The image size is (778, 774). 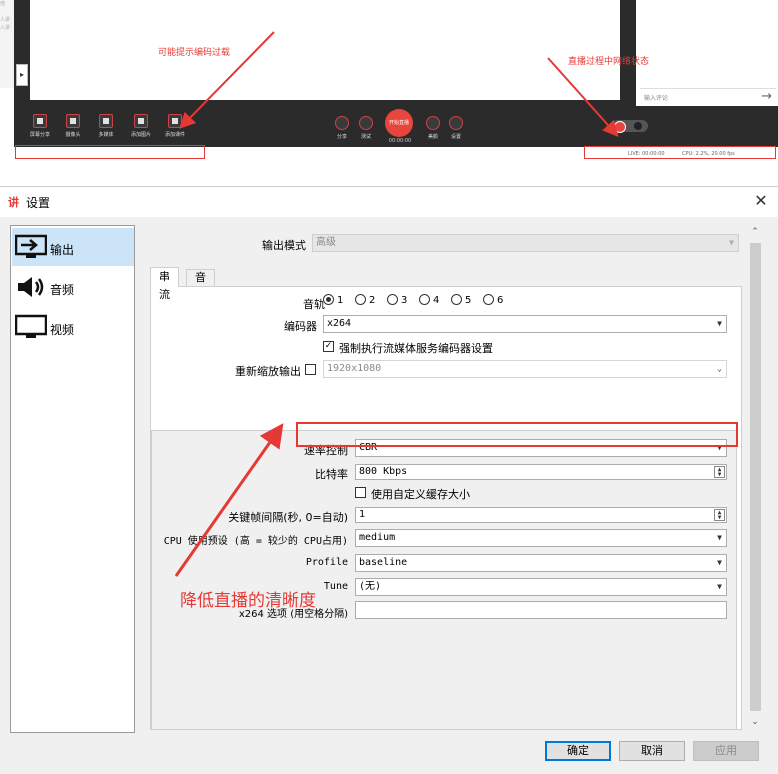 I want to click on audio-track-radio-4: 4, so click(x=429, y=300).